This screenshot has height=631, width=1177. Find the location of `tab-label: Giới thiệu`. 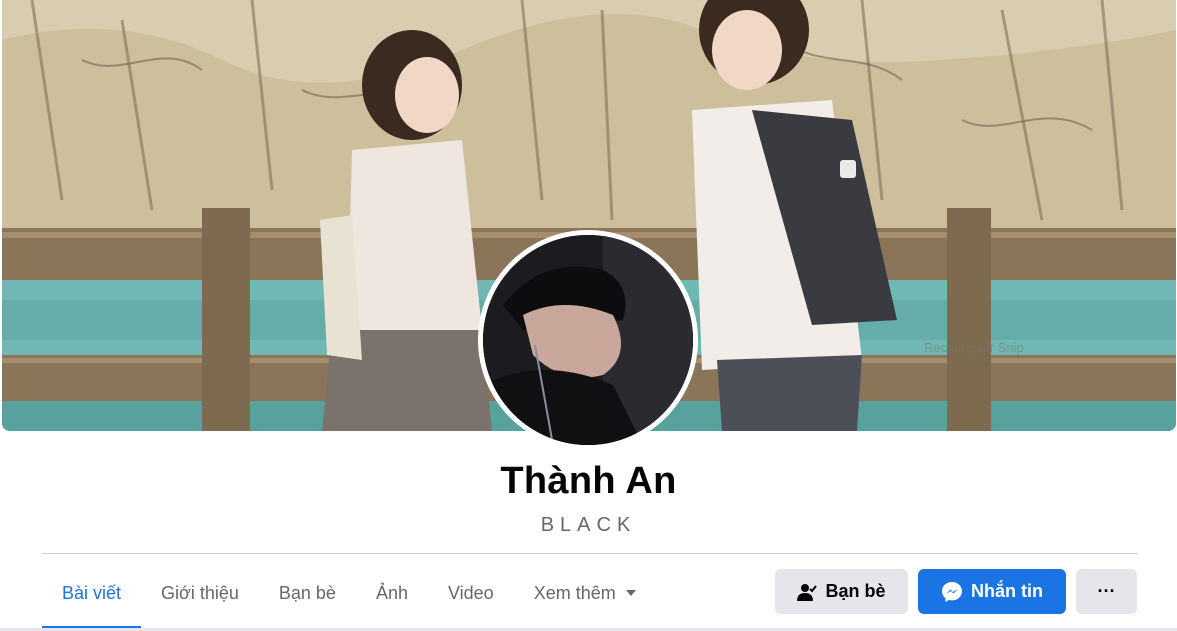

tab-label: Giới thiệu is located at coordinates (200, 592).